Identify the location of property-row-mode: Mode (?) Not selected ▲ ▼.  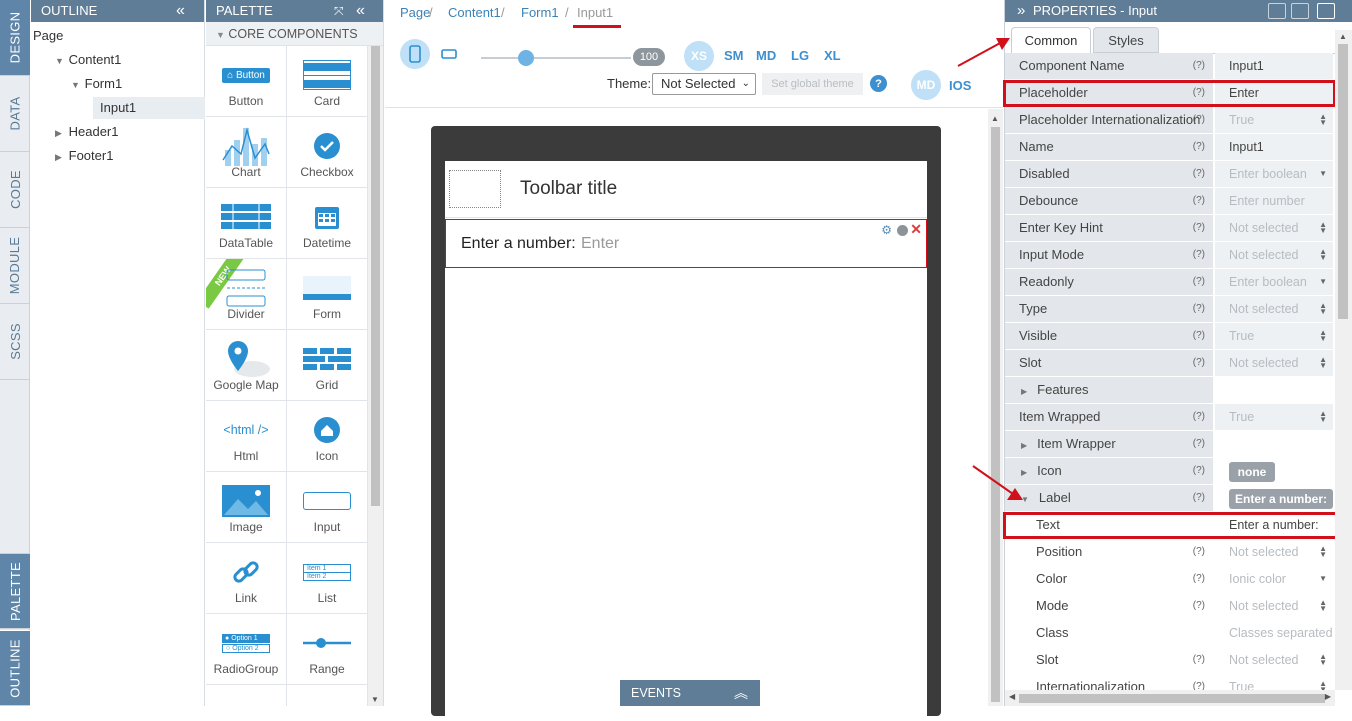
(1169, 606).